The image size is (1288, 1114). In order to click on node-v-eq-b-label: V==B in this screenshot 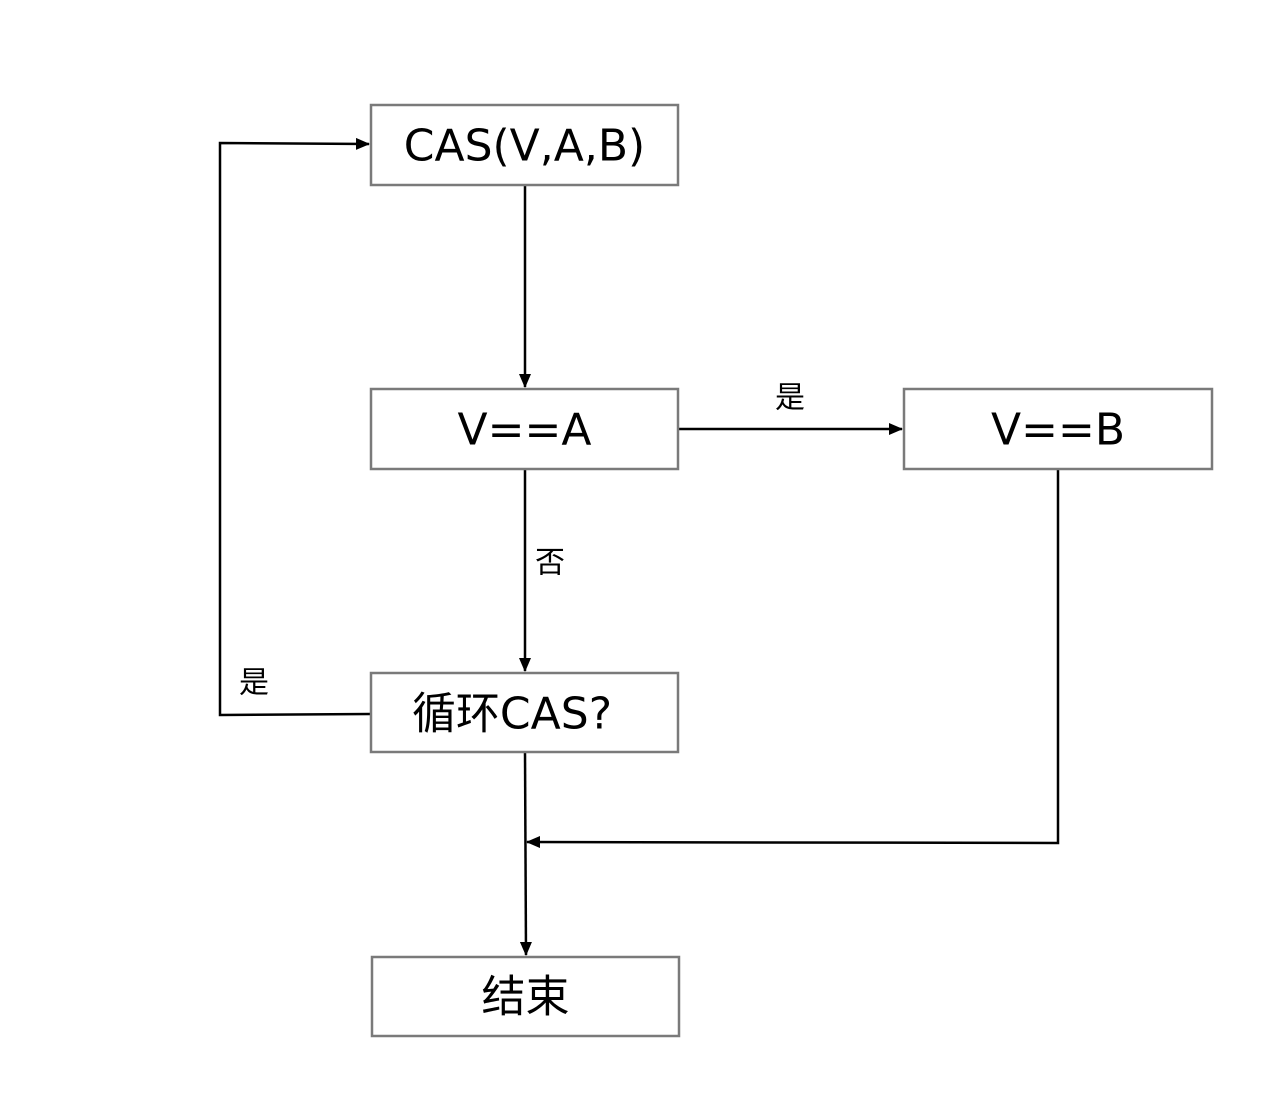, I will do `click(1058, 430)`.